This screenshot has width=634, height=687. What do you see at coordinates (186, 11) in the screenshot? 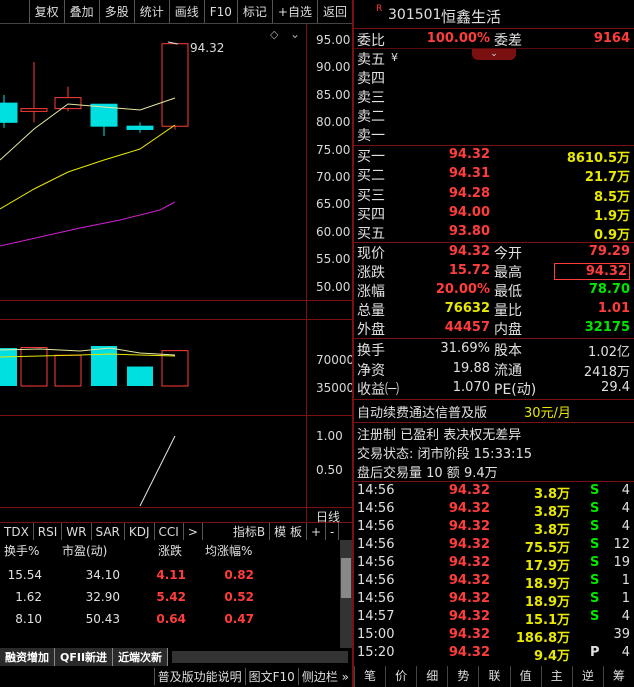
I see `toolbar-draw-line-button: 画线` at bounding box center [186, 11].